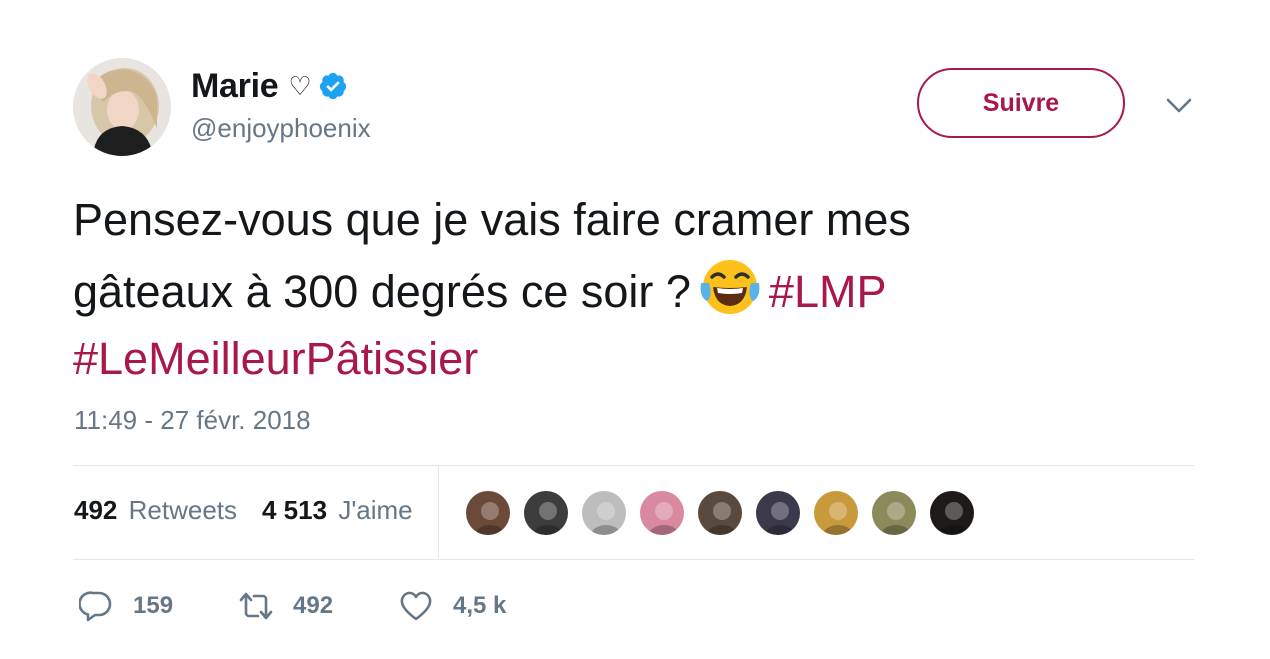  What do you see at coordinates (281, 128) in the screenshot?
I see `user-handle: @enjoyphoenix` at bounding box center [281, 128].